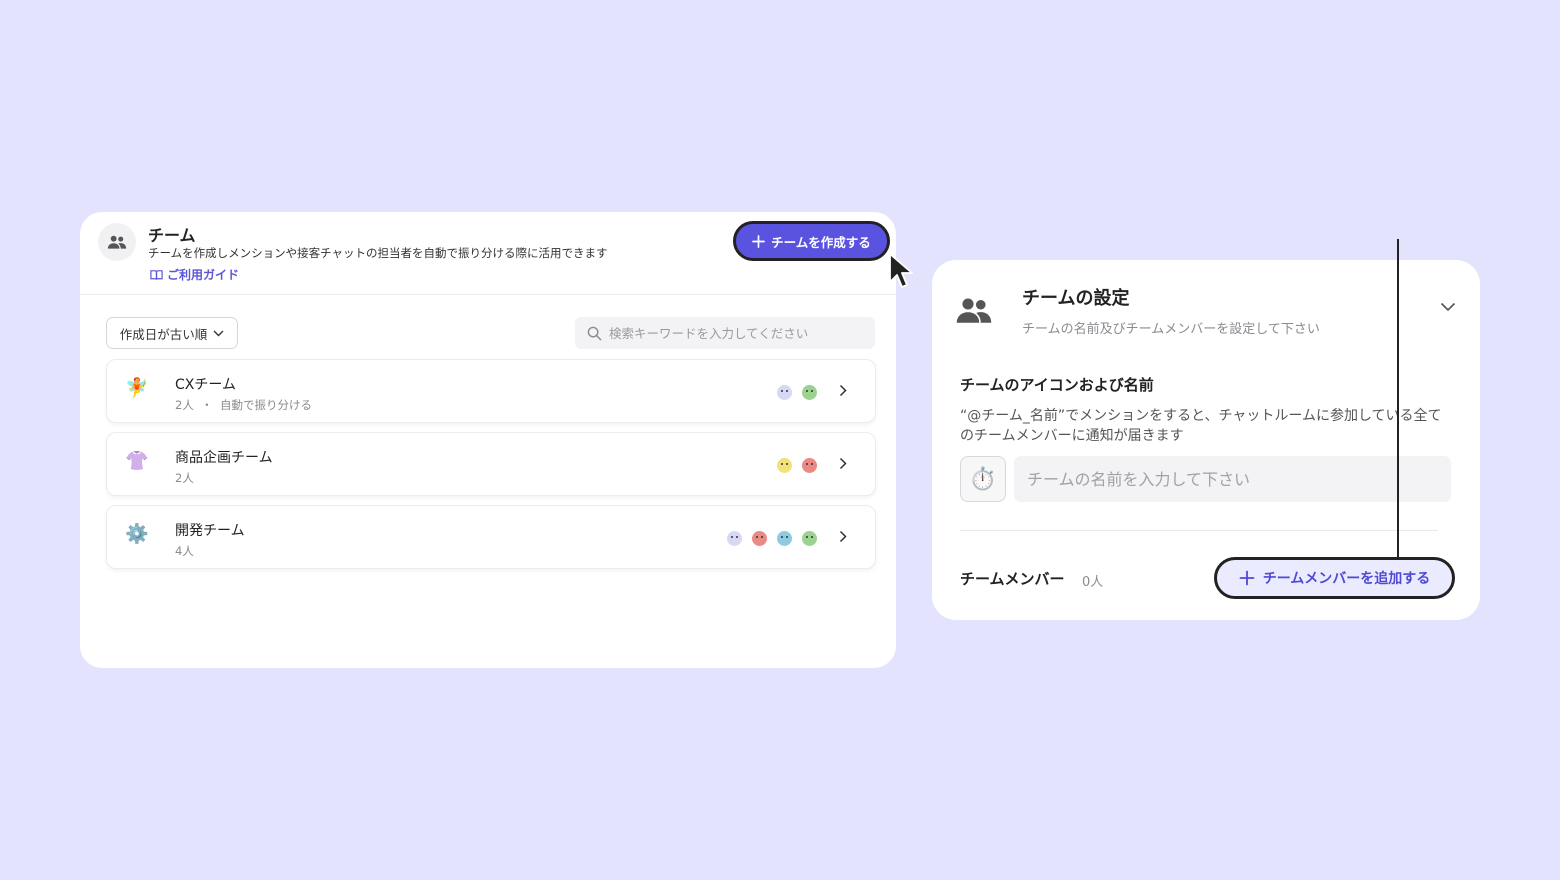  I want to click on create-team-label: チームを作成する, so click(821, 242).